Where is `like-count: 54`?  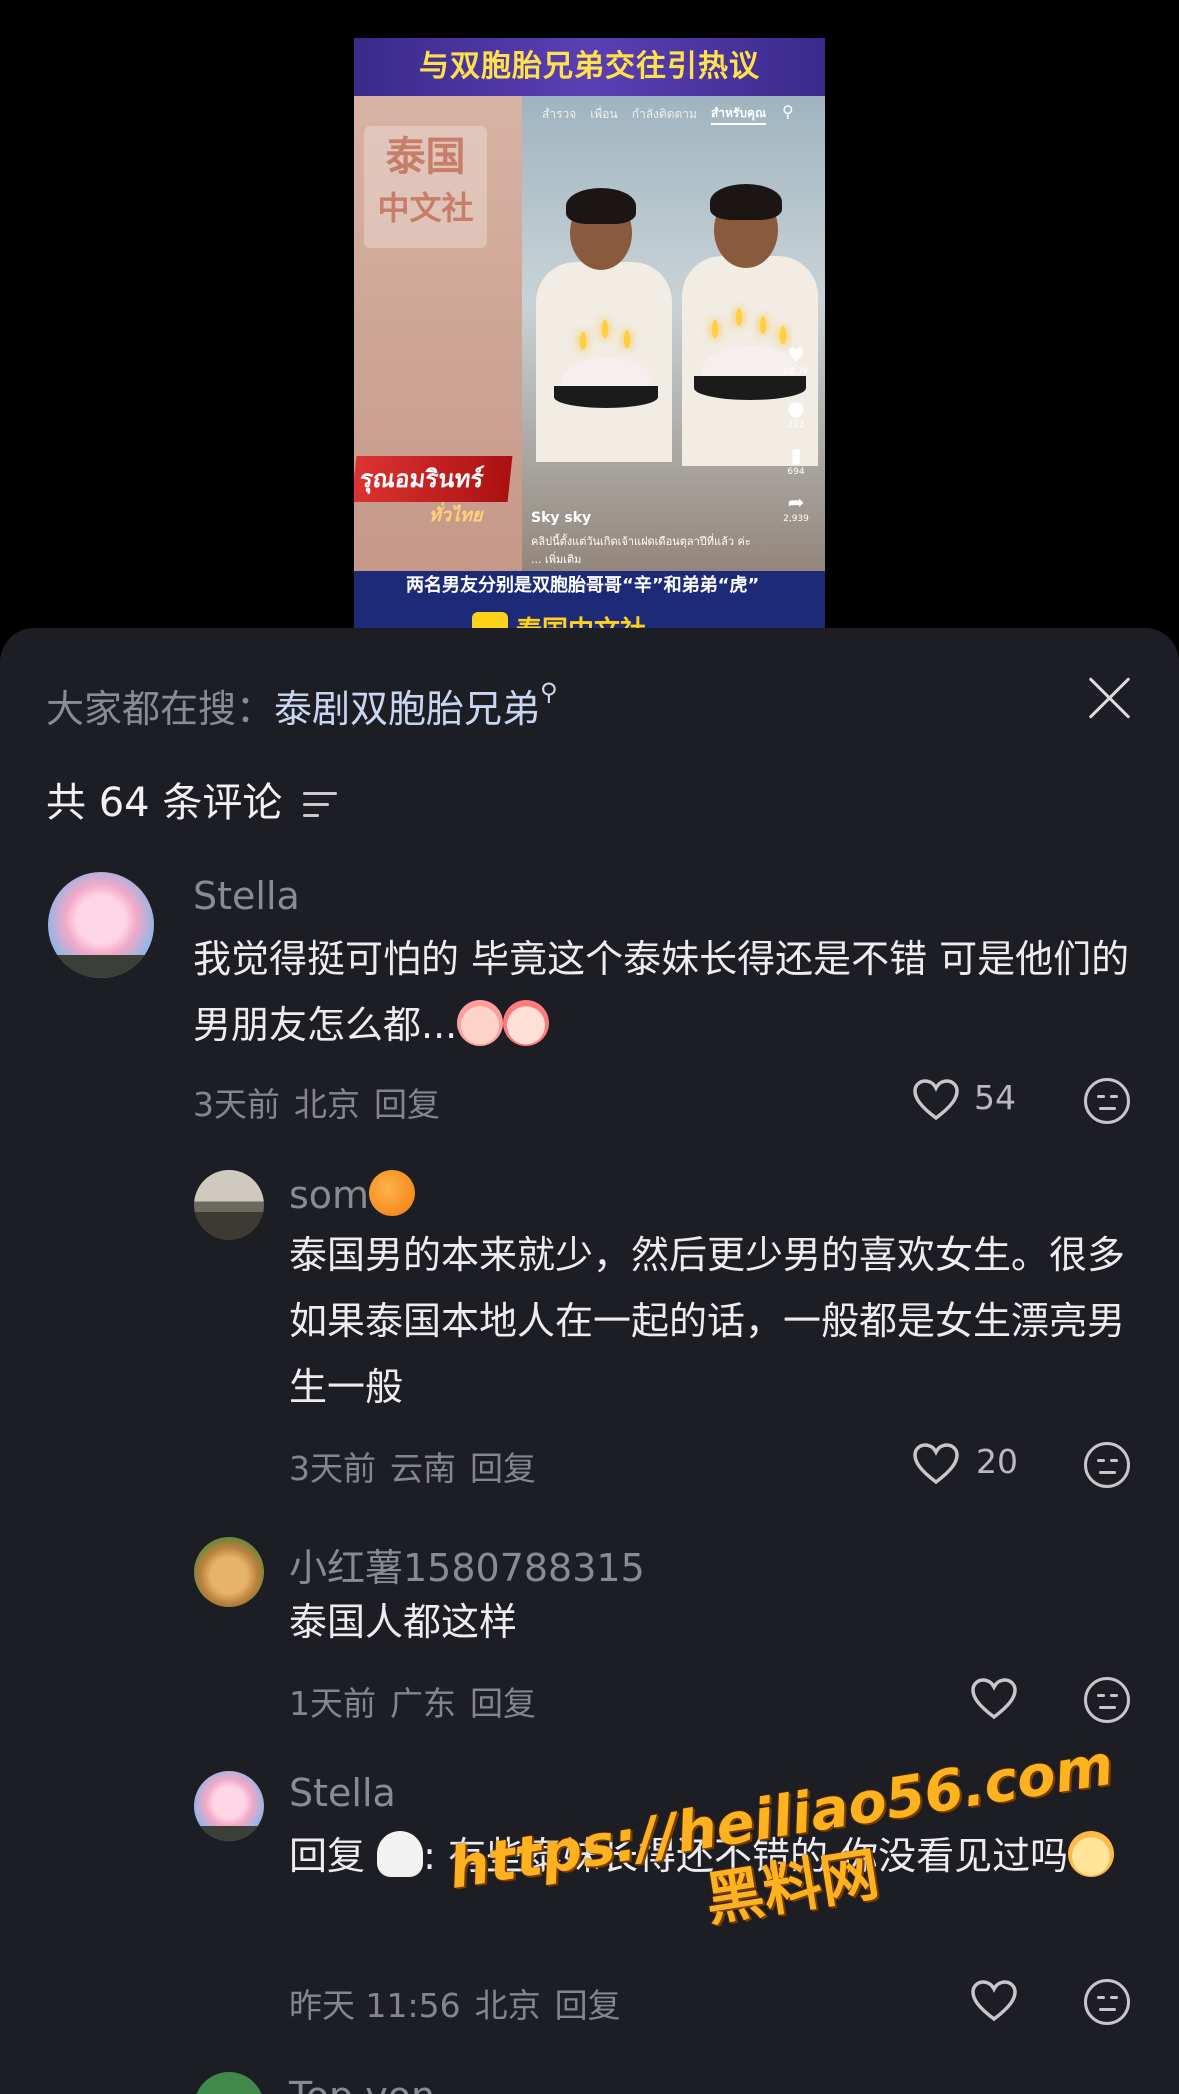 like-count: 54 is located at coordinates (995, 1097).